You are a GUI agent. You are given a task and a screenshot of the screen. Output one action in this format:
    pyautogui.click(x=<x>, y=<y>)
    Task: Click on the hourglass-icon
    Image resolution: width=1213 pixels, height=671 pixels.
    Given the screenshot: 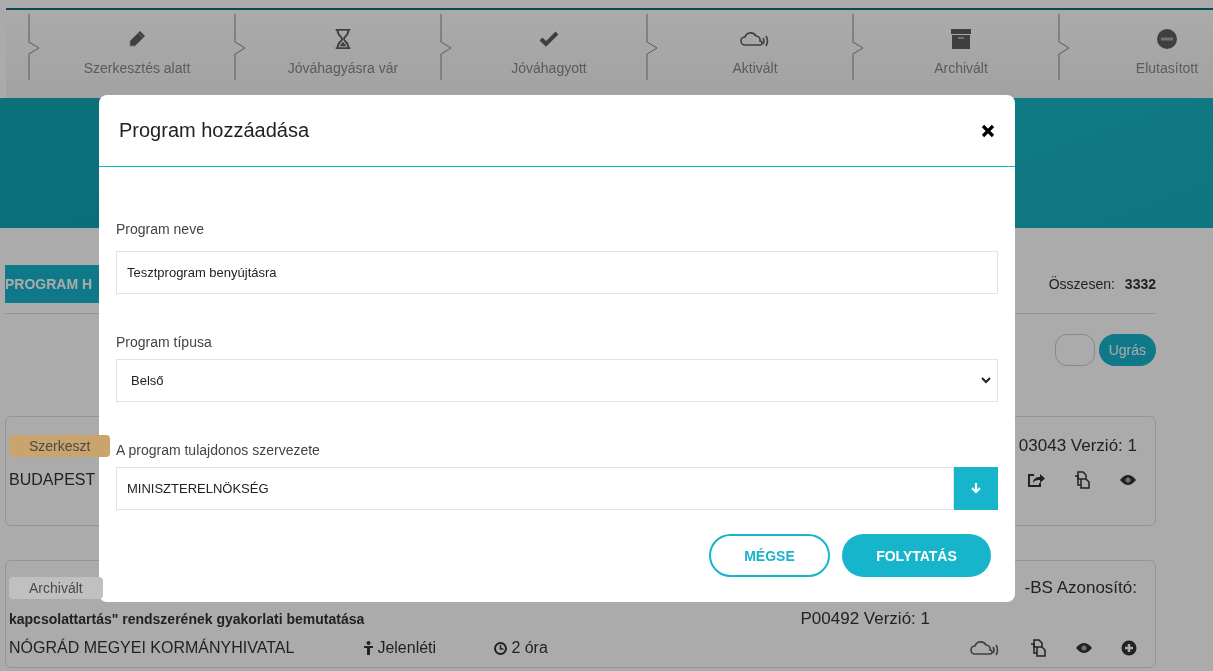 What is the action you would take?
    pyautogui.click(x=343, y=39)
    